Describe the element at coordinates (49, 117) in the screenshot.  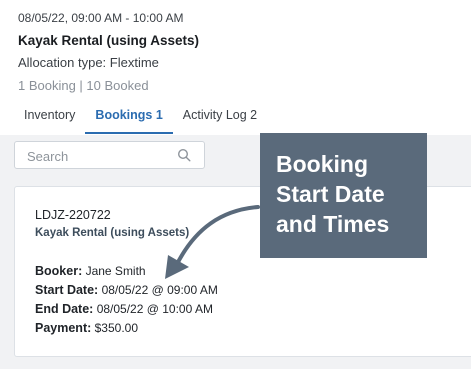
I see `tab-inventory: Inventory` at that location.